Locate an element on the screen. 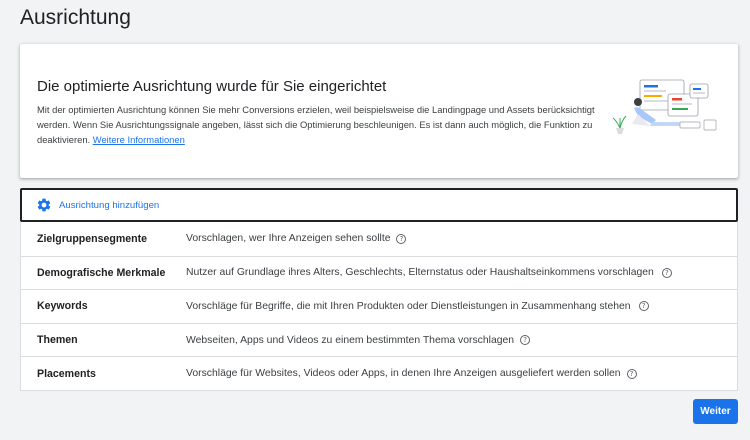  learn-more-link: Weitere Informationen is located at coordinates (139, 139).